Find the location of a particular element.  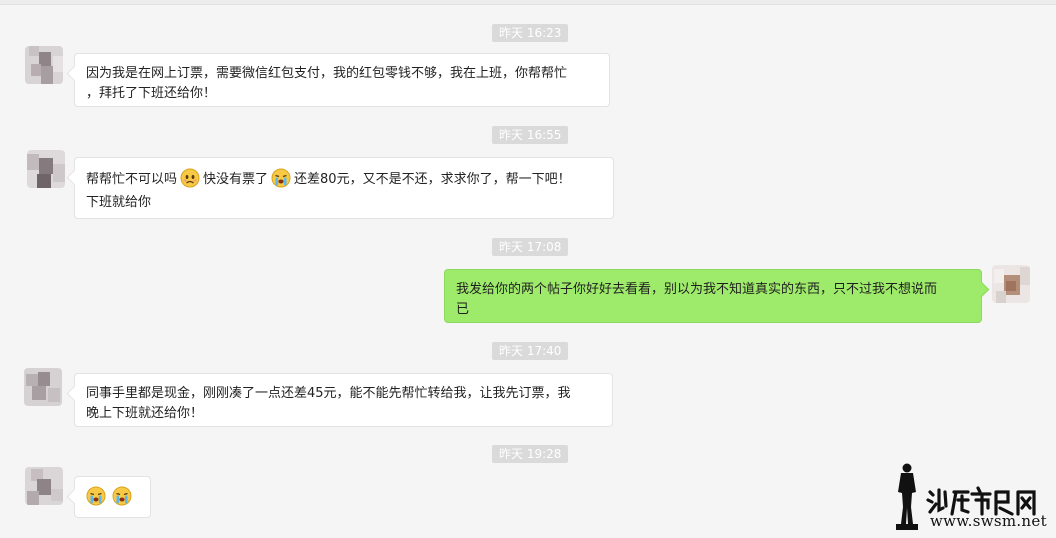

message-text-line: 同事手里都是现金，刚刚凑了一点还差45元，能不能先帮忙转给我，让我先订票，我 is located at coordinates (328, 393).